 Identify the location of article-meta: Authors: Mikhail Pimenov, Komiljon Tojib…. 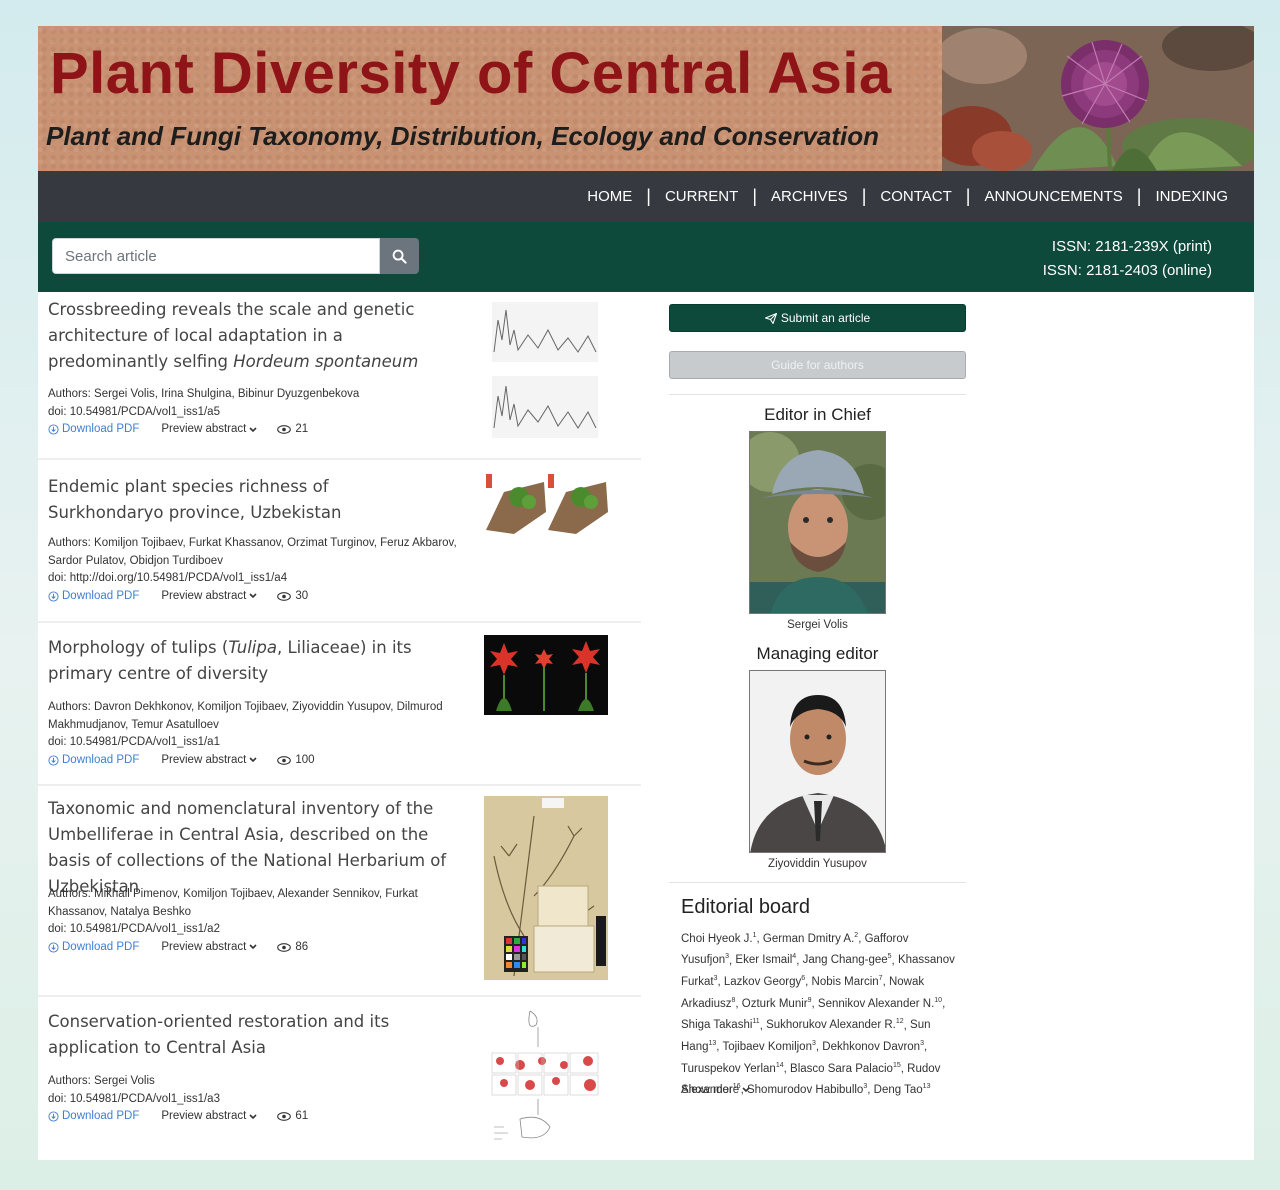
(238, 921).